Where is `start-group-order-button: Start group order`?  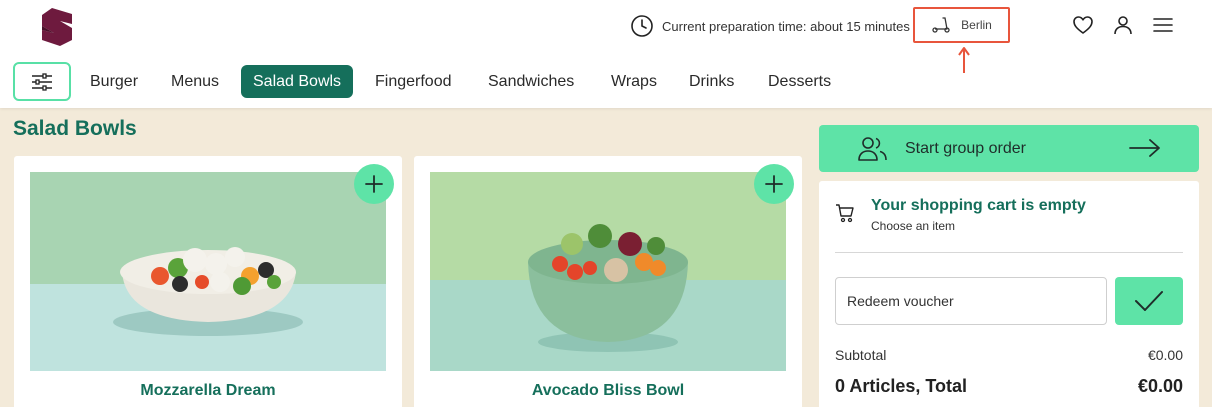 start-group-order-button: Start group order is located at coordinates (1009, 148).